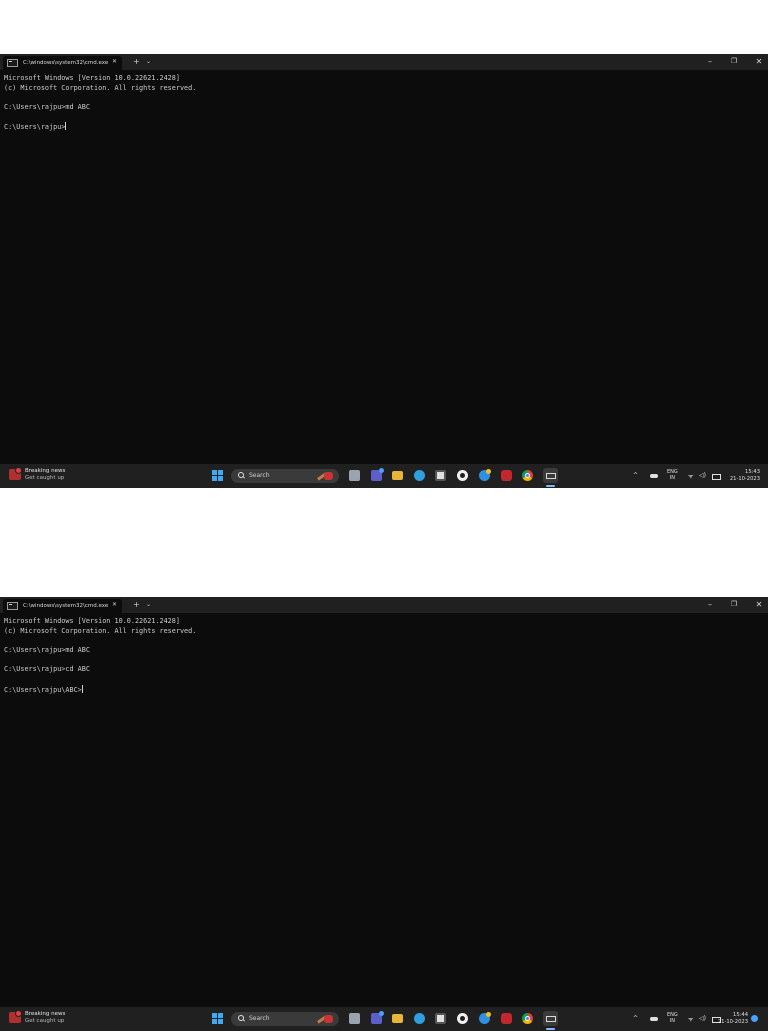 The image size is (768, 1031). I want to click on taskbar-search: Search, so click(285, 476).